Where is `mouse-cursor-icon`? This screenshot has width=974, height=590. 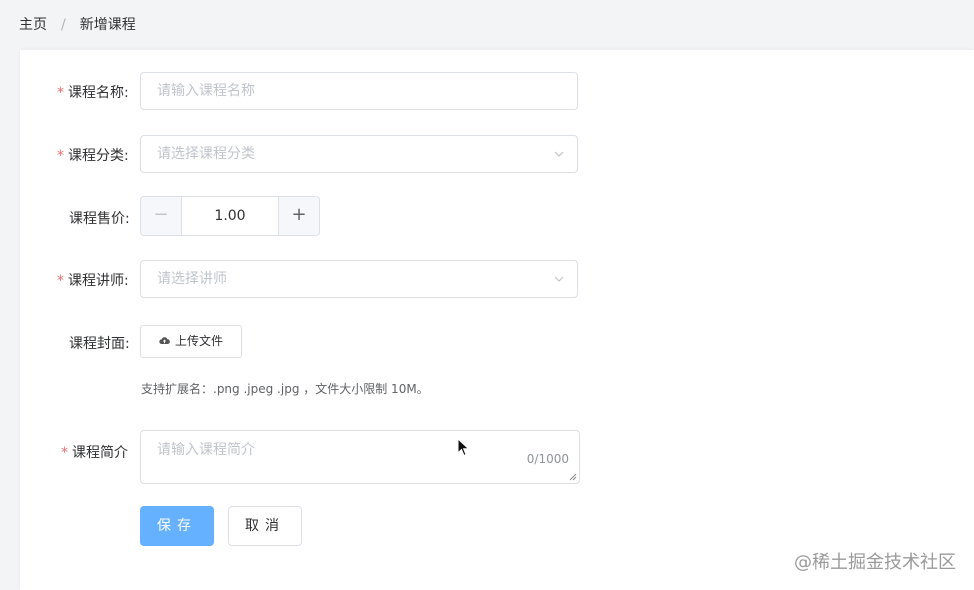 mouse-cursor-icon is located at coordinates (463, 447).